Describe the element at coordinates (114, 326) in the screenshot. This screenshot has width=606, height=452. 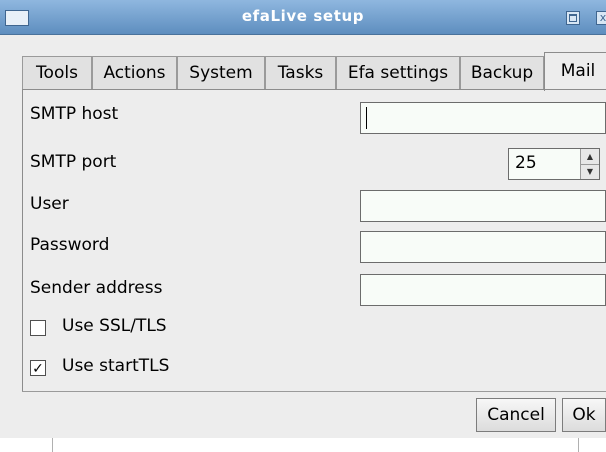
I see `use-ssl-tls-label: Use SSL/TLS` at that location.